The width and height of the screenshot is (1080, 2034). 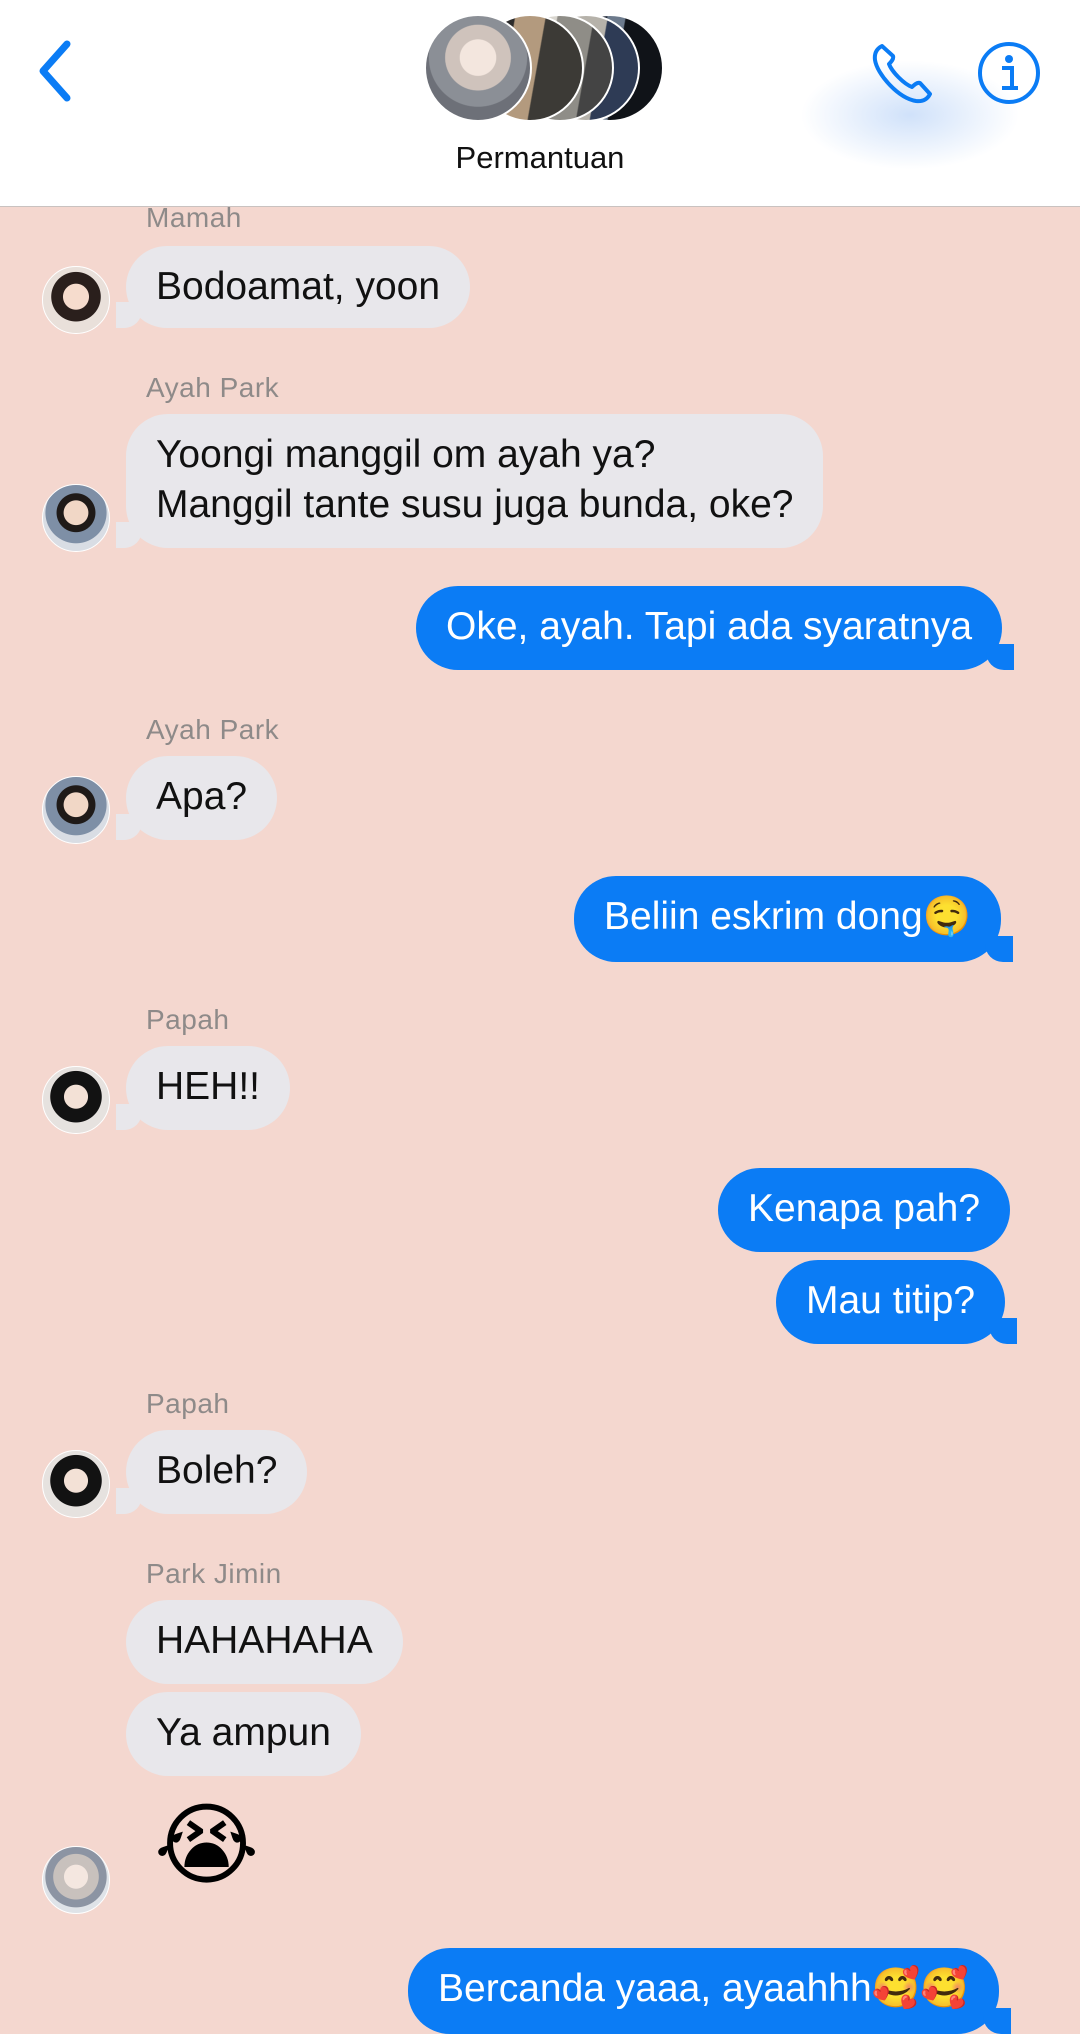 I want to click on group-name: Permantuan, so click(x=540, y=158).